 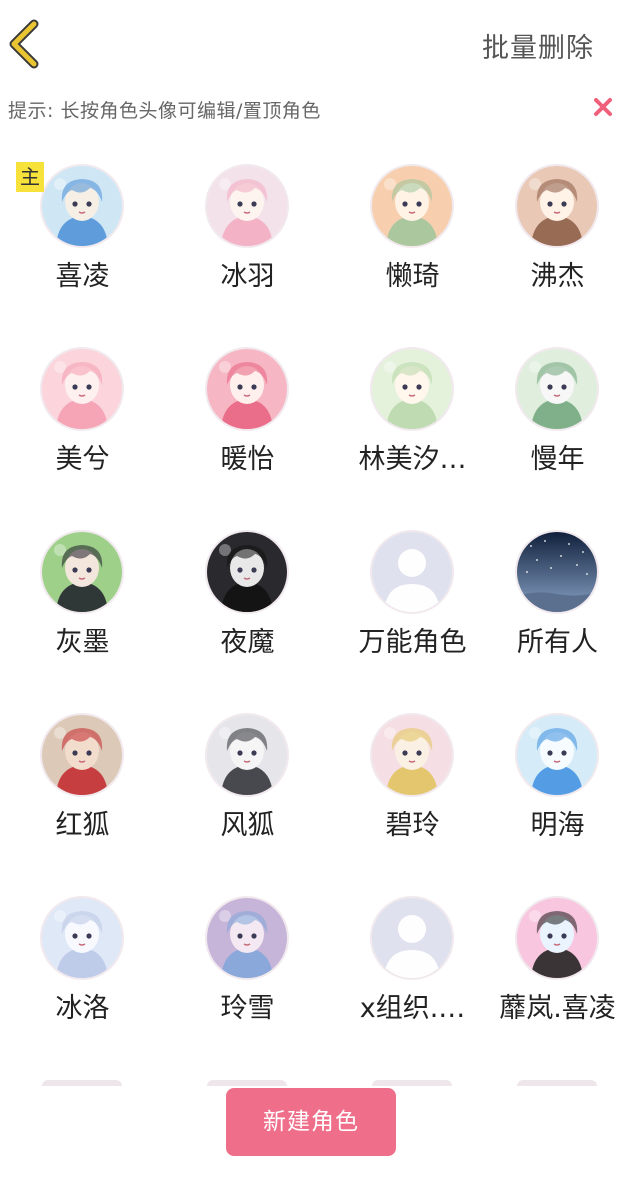 I want to click on role-name: 明海, so click(x=557, y=825).